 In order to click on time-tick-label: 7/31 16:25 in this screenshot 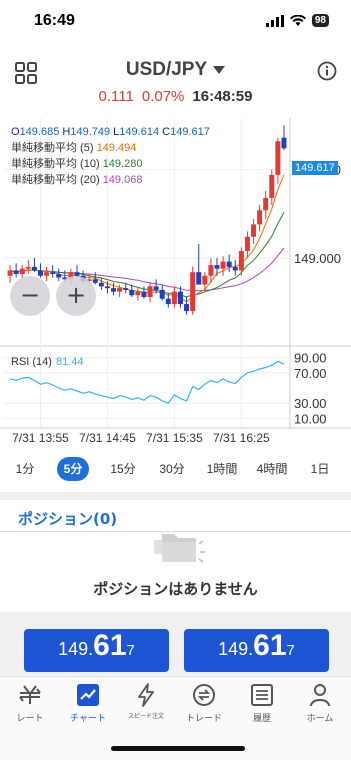, I will do `click(241, 438)`.